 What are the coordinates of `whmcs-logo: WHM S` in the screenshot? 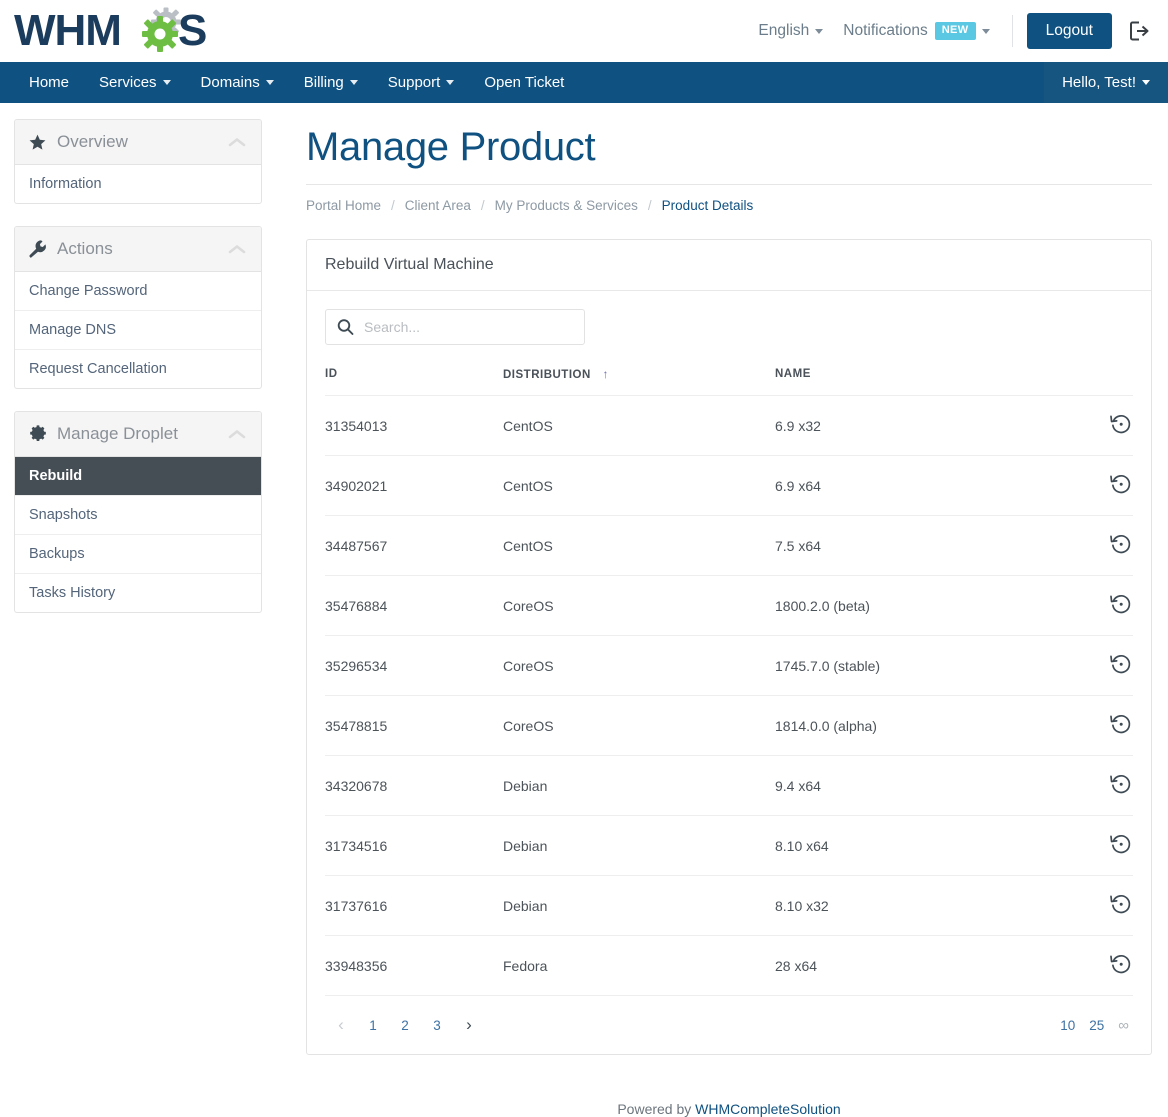 It's located at (121, 31).